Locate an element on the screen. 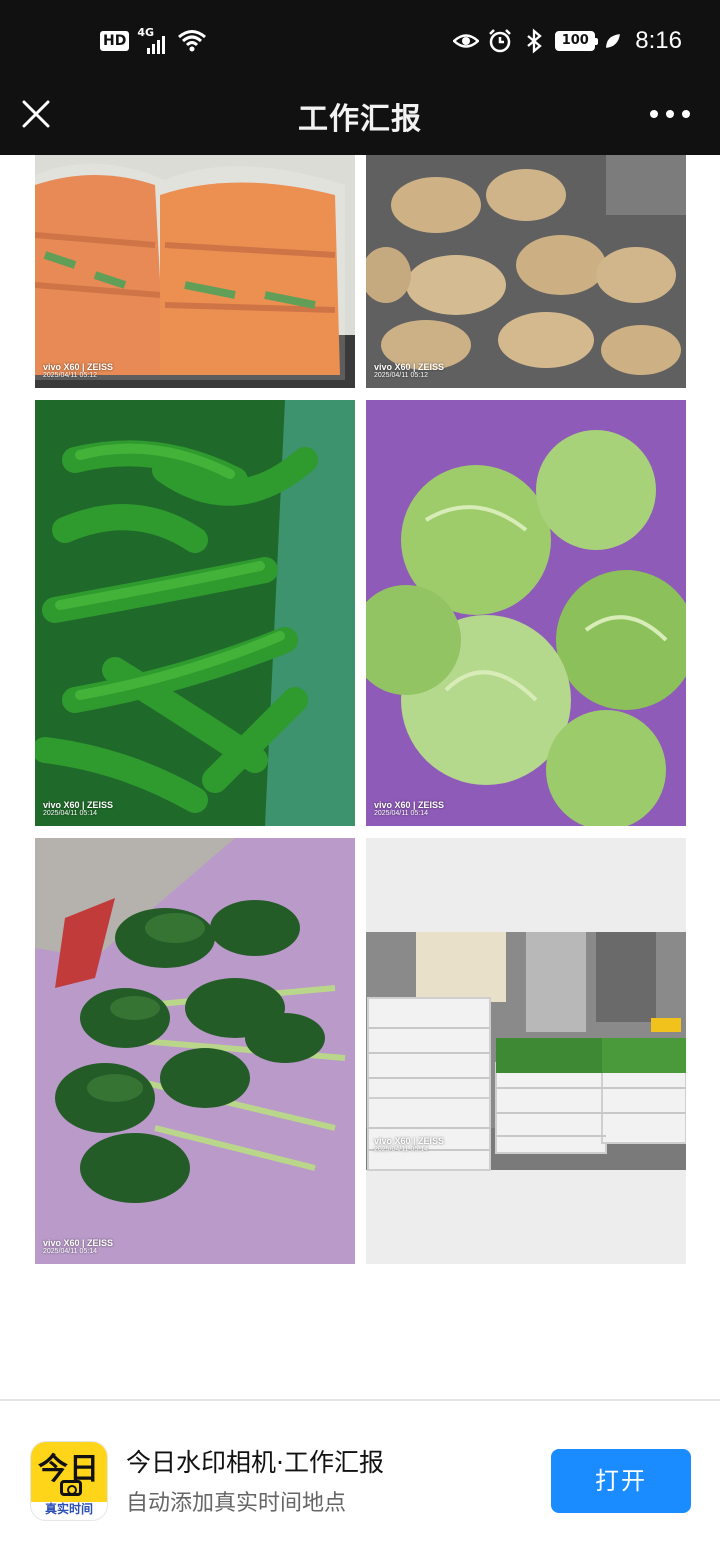 The width and height of the screenshot is (720, 1560). status-right: 100 8:16 is located at coordinates (567, 41).